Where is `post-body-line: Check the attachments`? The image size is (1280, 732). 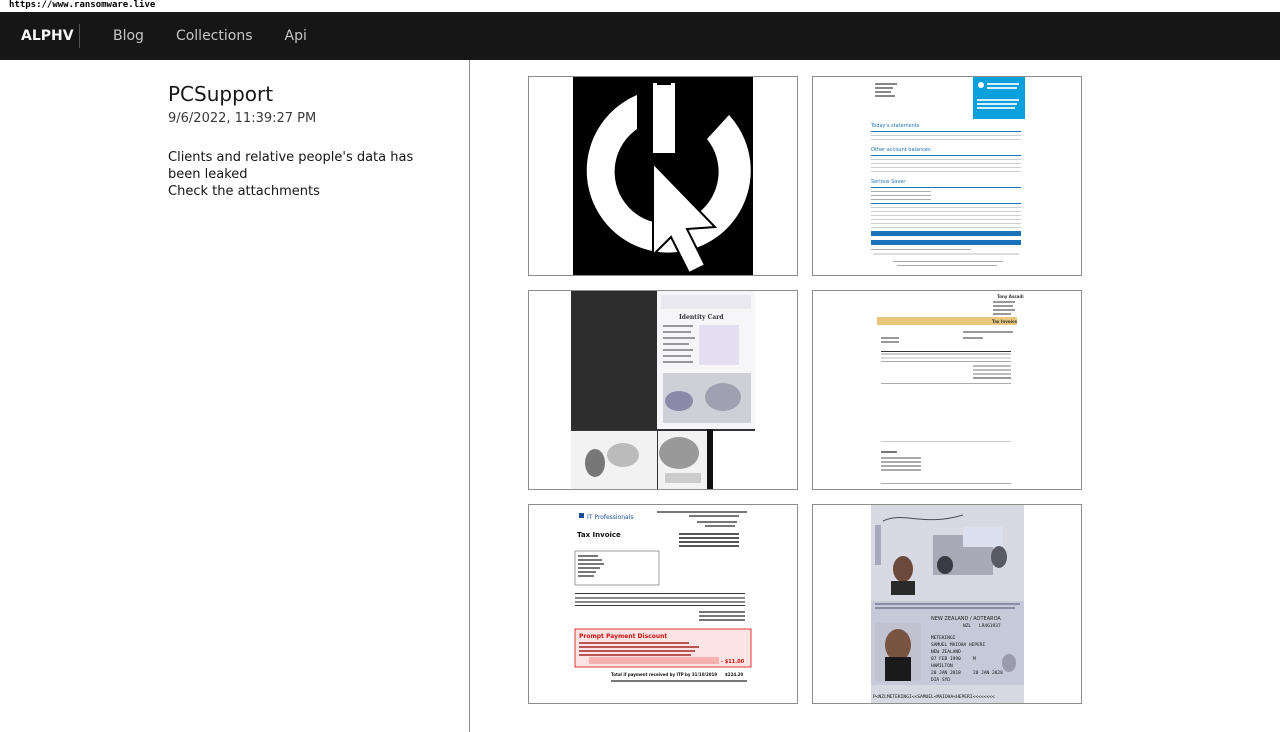
post-body-line: Check the attachments is located at coordinates (244, 191).